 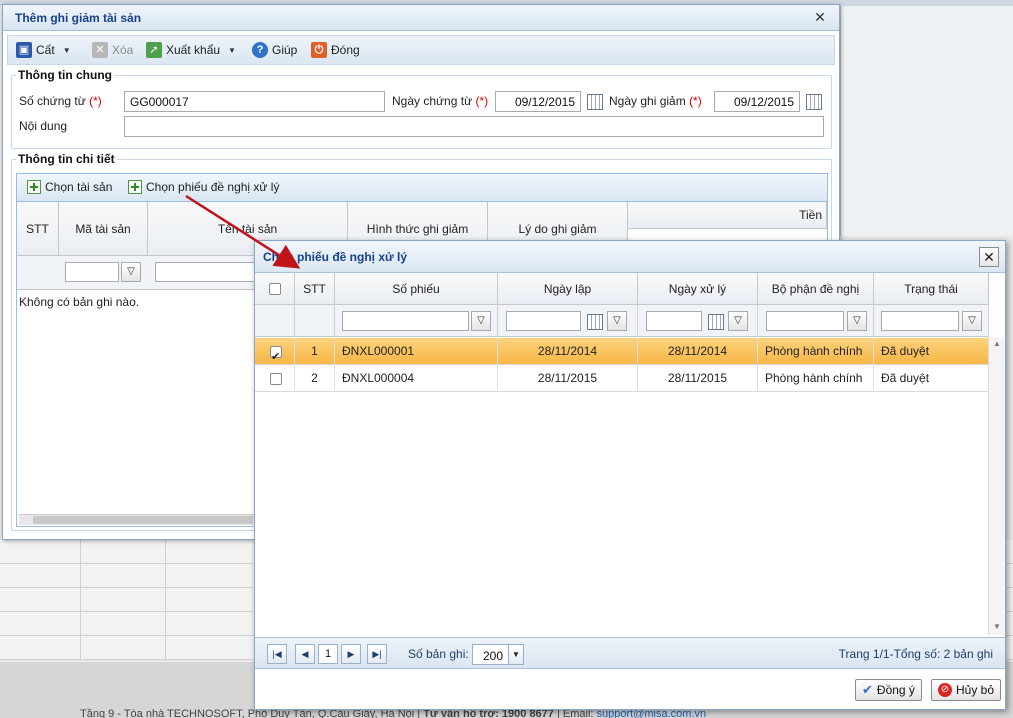 What do you see at coordinates (315, 351) in the screenshot?
I see `cell-stt: 1` at bounding box center [315, 351].